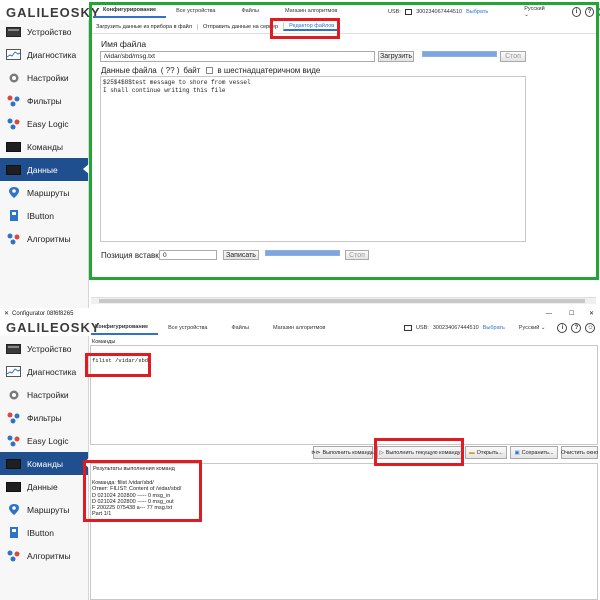 The image size is (600, 600). Describe the element at coordinates (549, 314) in the screenshot. I see `minimize-button: —` at that location.